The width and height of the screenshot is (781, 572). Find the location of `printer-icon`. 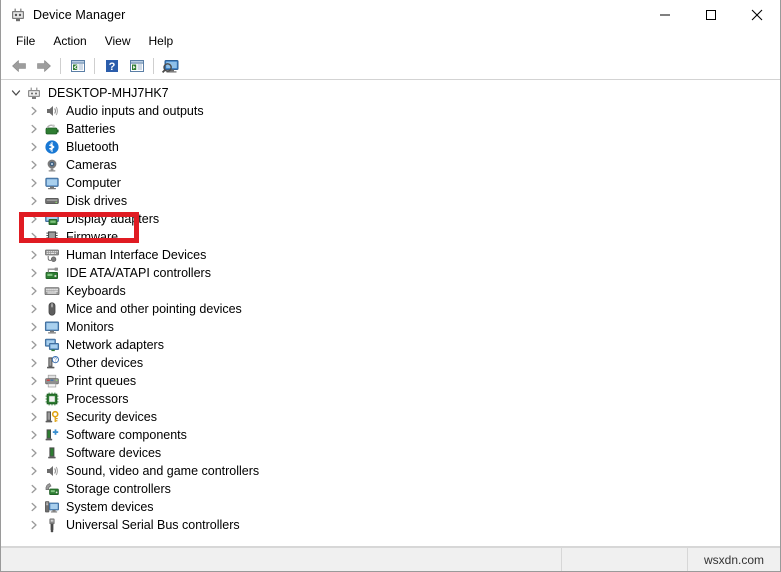

printer-icon is located at coordinates (51, 381).